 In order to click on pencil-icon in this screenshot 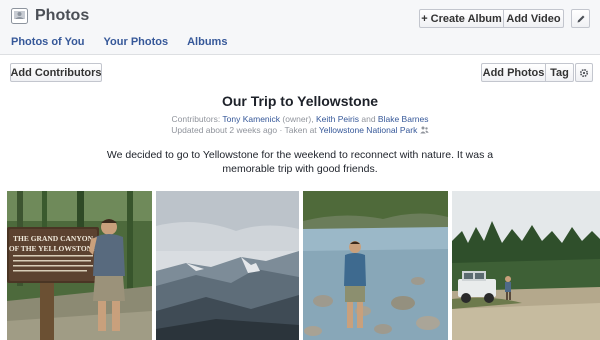, I will do `click(580, 18)`.